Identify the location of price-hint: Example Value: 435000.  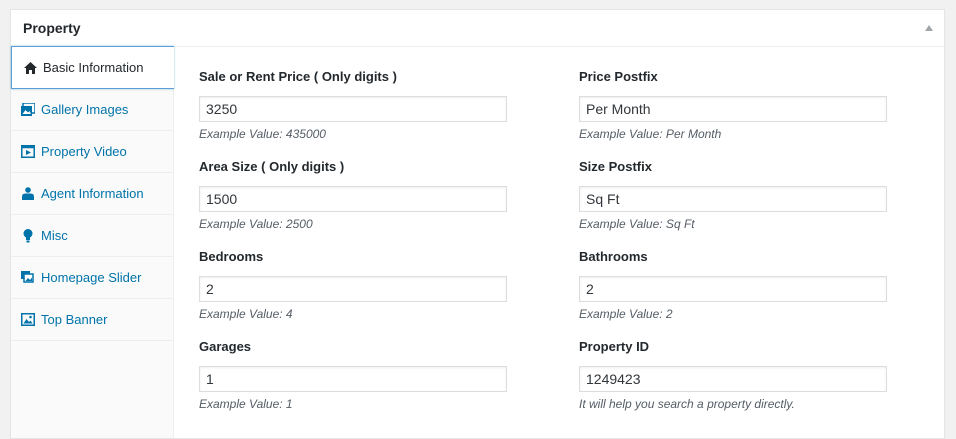
(262, 134).